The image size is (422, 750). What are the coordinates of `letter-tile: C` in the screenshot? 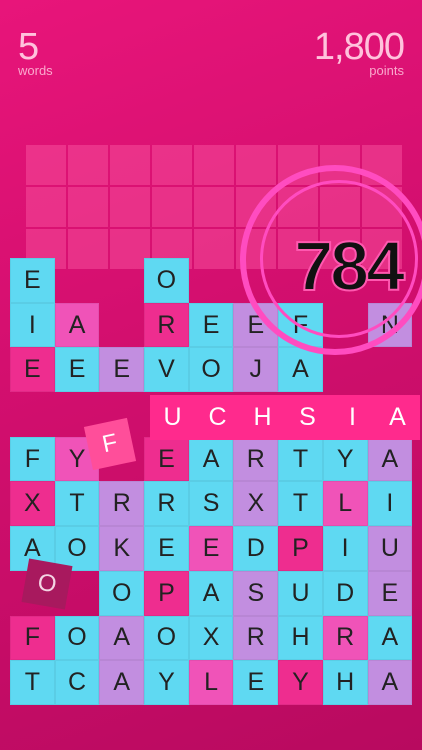 It's located at (77, 682).